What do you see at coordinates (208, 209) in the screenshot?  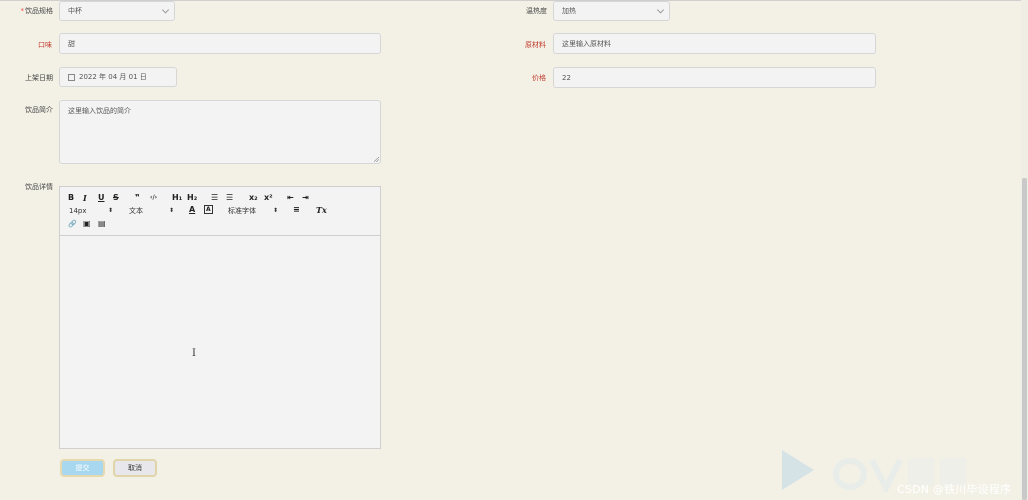 I see `background-color-icon: A` at bounding box center [208, 209].